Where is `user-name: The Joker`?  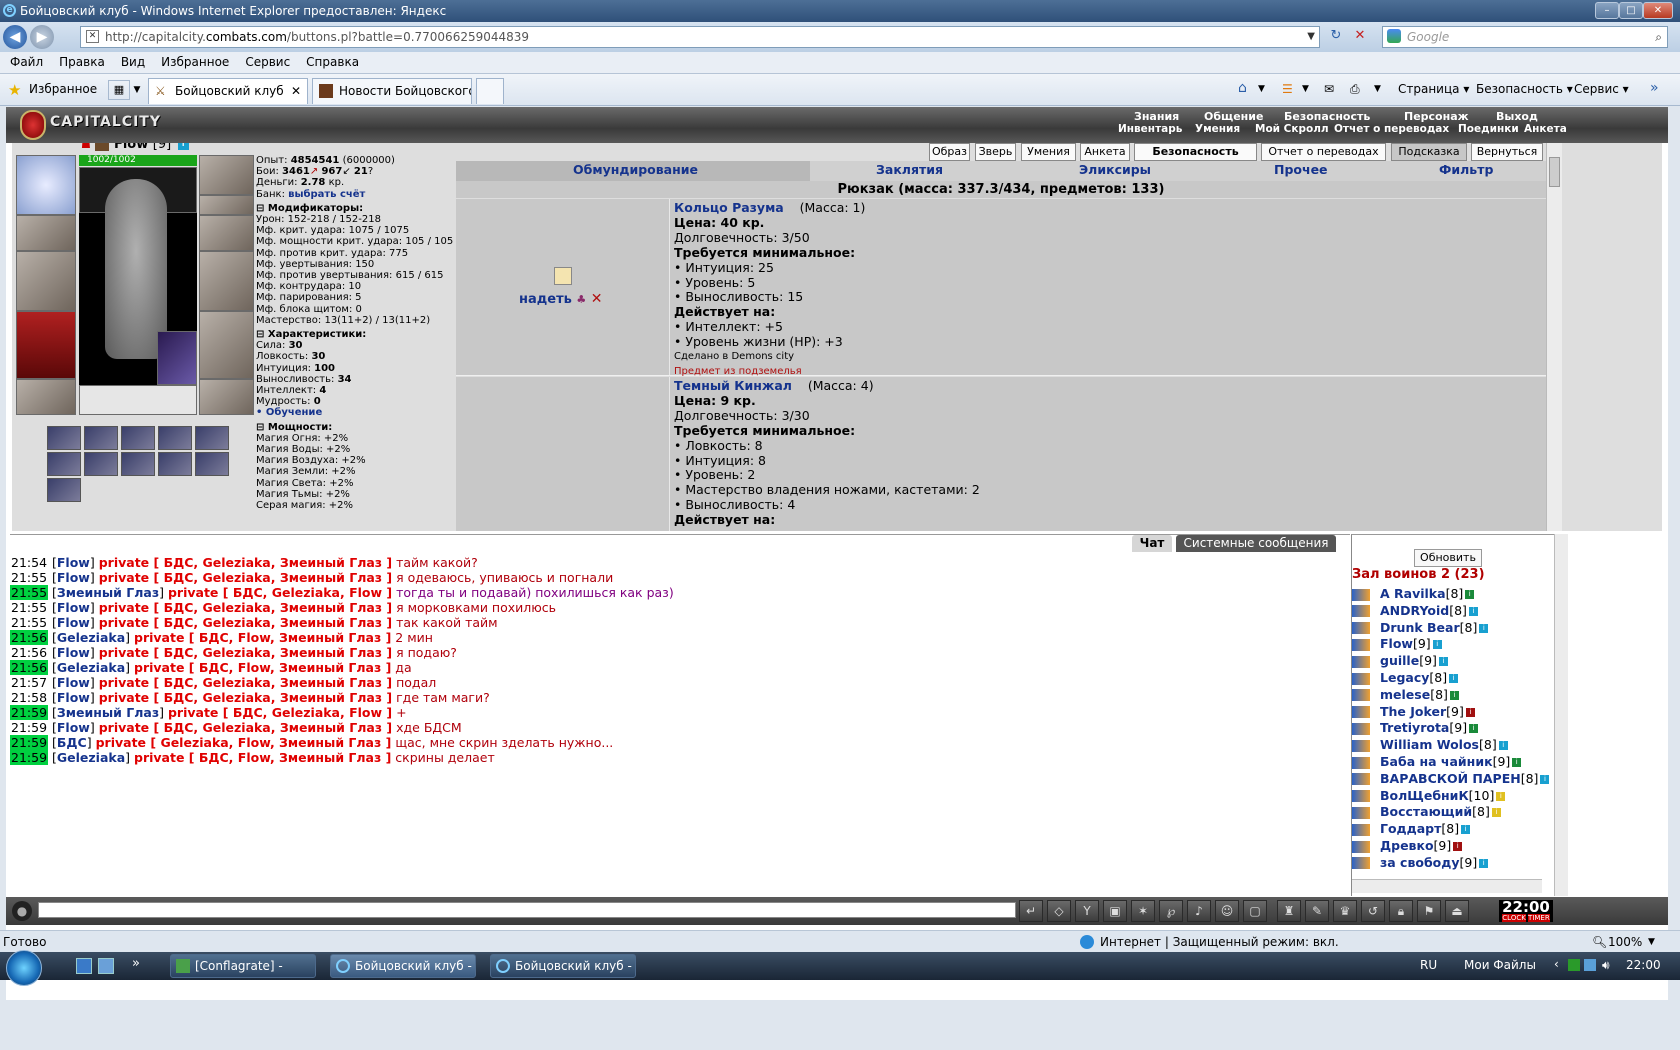
user-name: The Joker is located at coordinates (1413, 711).